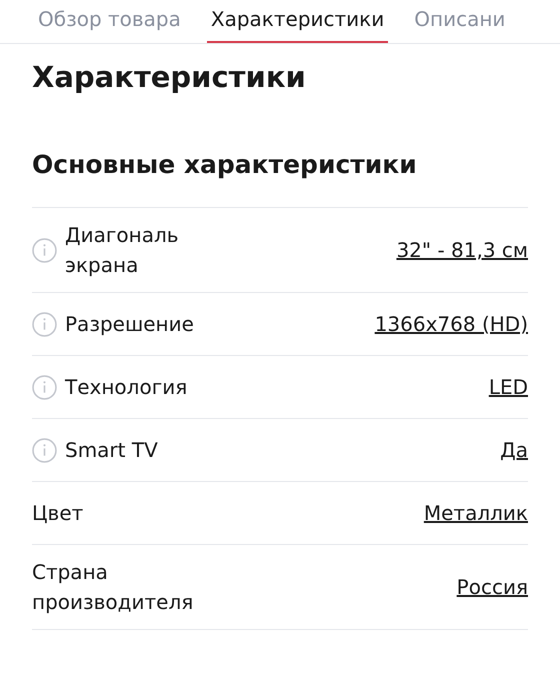 Image resolution: width=560 pixels, height=700 pixels. Describe the element at coordinates (462, 250) in the screenshot. I see `spec-value-link: 32" - 81,3 см` at that location.